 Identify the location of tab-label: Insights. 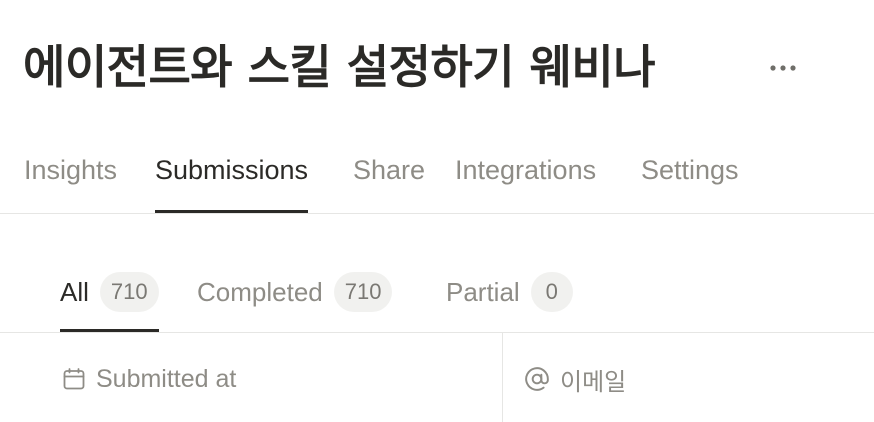
(71, 170).